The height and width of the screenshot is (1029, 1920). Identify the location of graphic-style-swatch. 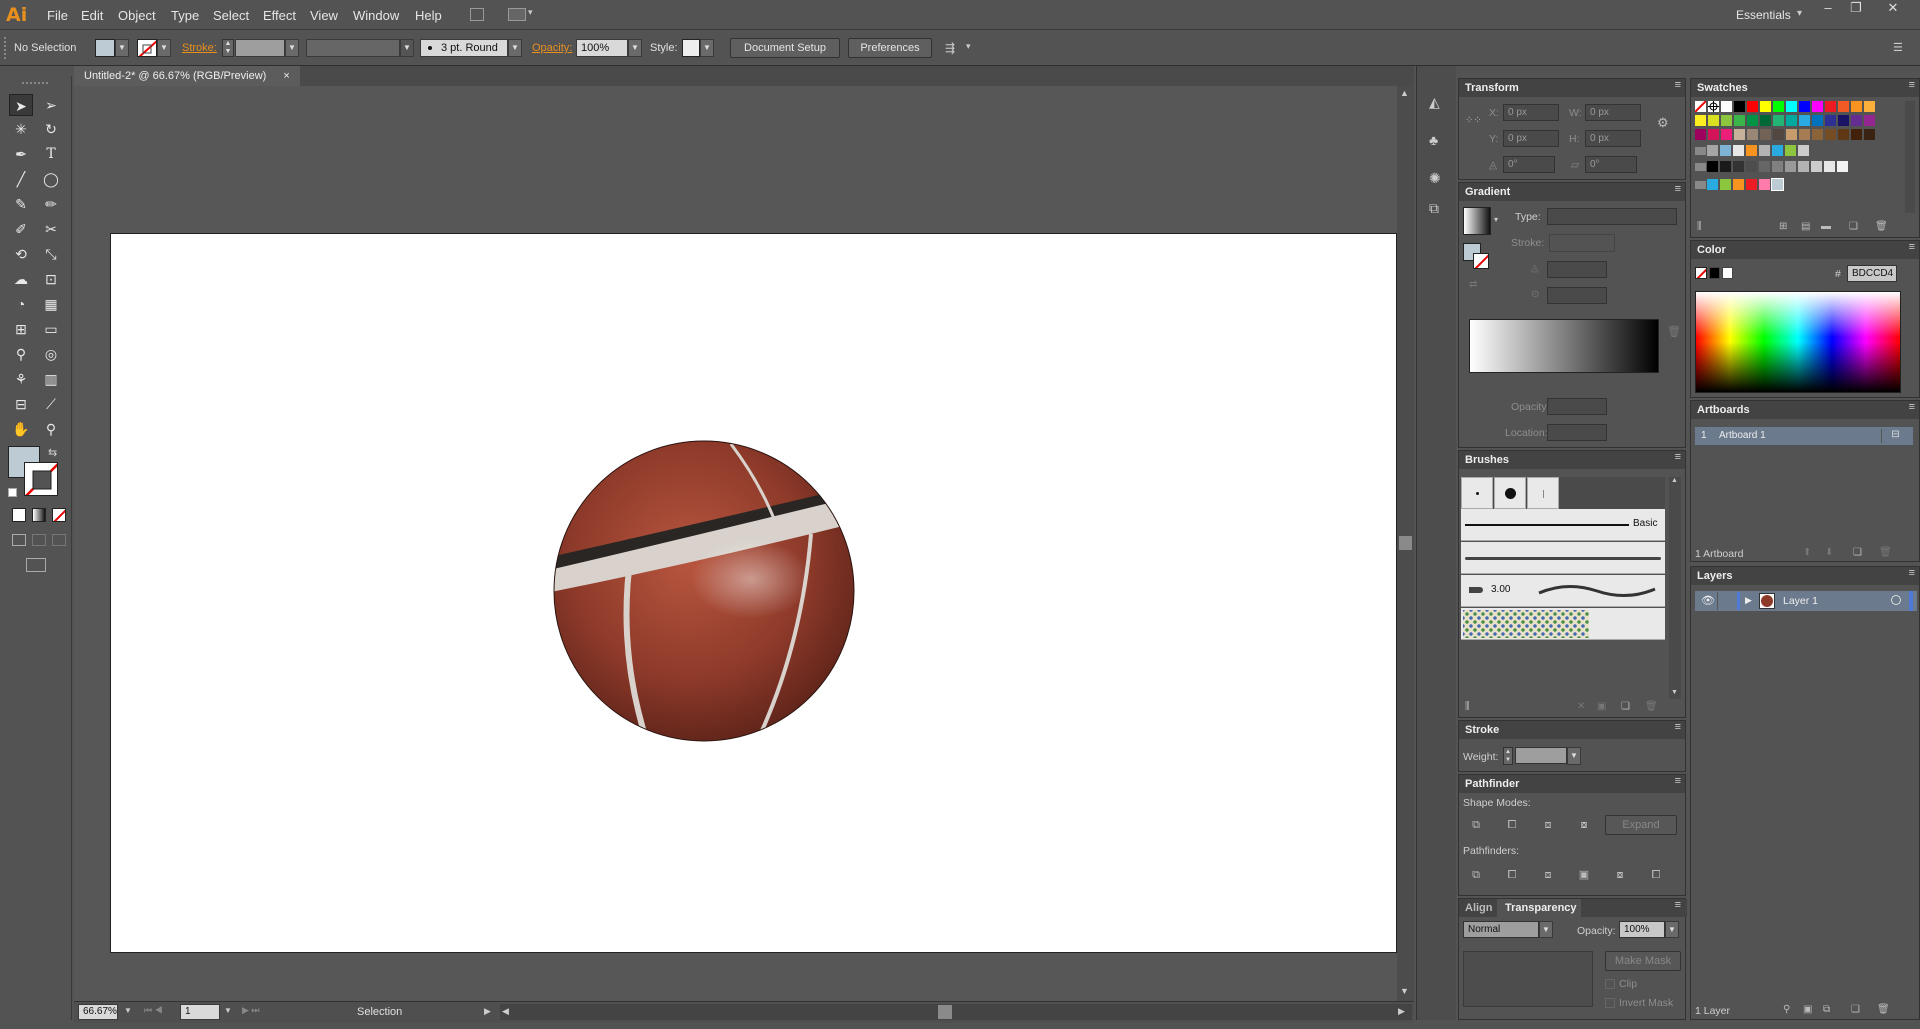
(691, 48).